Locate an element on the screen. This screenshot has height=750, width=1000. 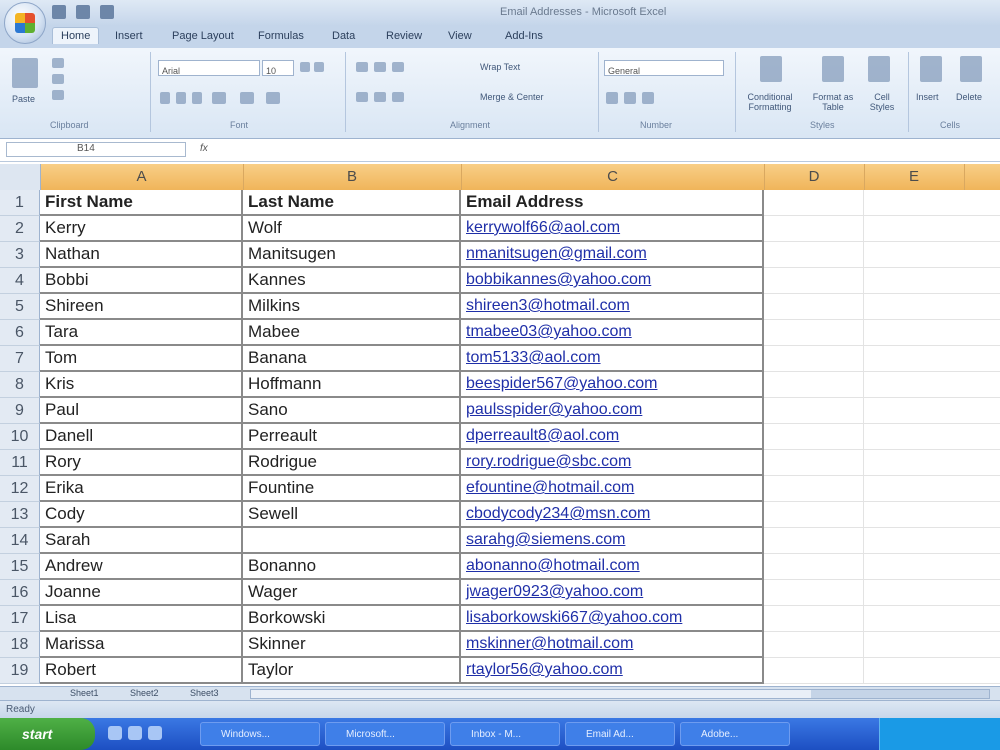
format-as-table-icon is located at coordinates (833, 69).